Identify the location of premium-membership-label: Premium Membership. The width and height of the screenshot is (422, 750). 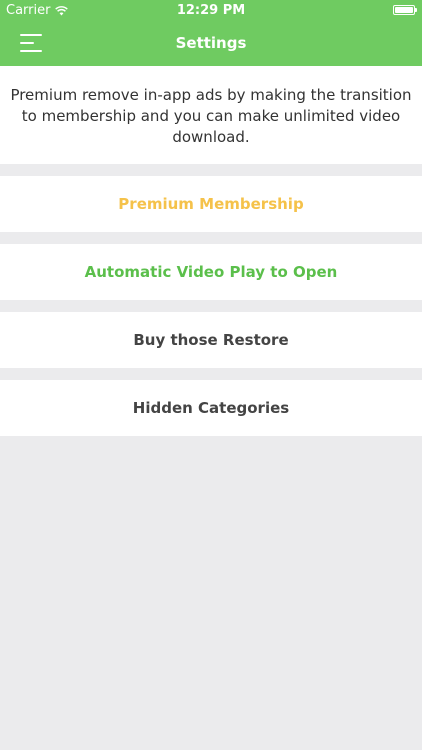
(211, 204).